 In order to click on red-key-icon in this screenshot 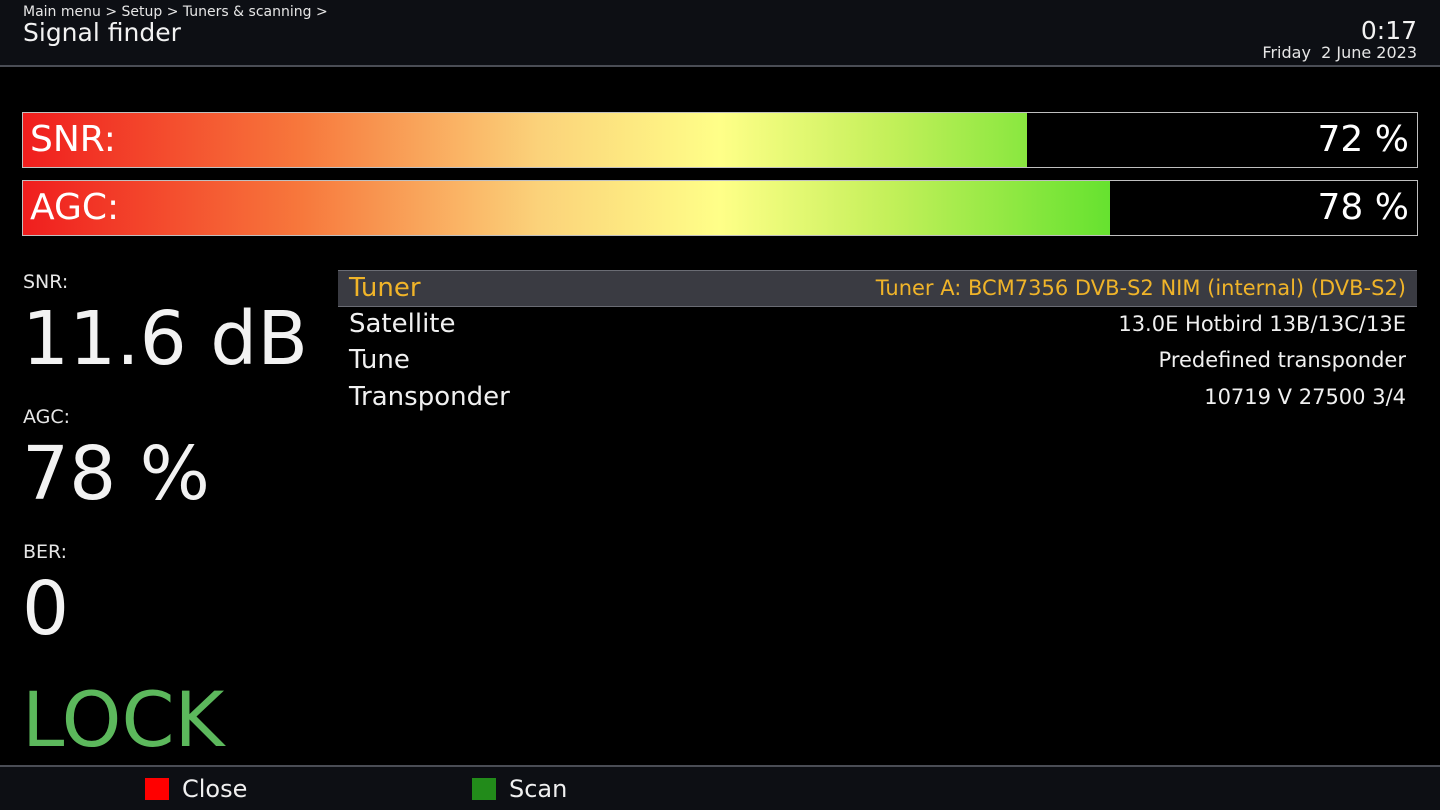, I will do `click(157, 789)`.